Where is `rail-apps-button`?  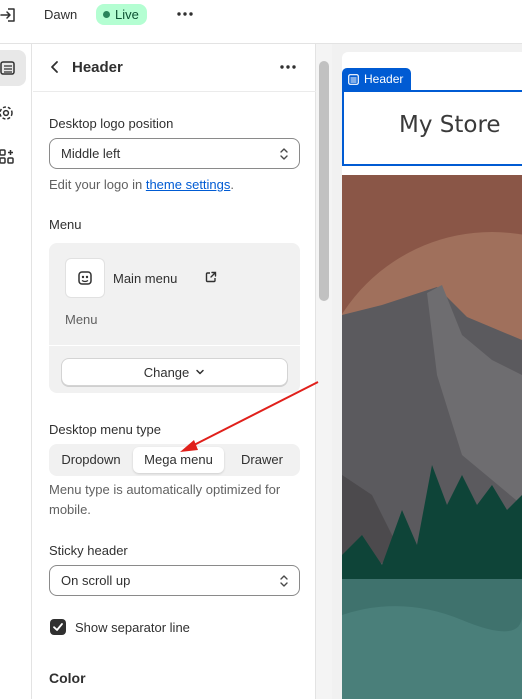 rail-apps-button is located at coordinates (13, 157).